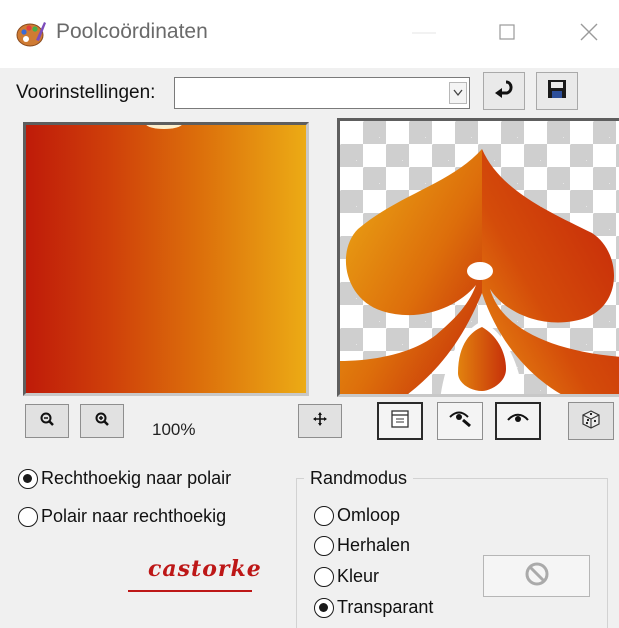 The height and width of the screenshot is (628, 619). I want to click on pan-button, so click(320, 421).